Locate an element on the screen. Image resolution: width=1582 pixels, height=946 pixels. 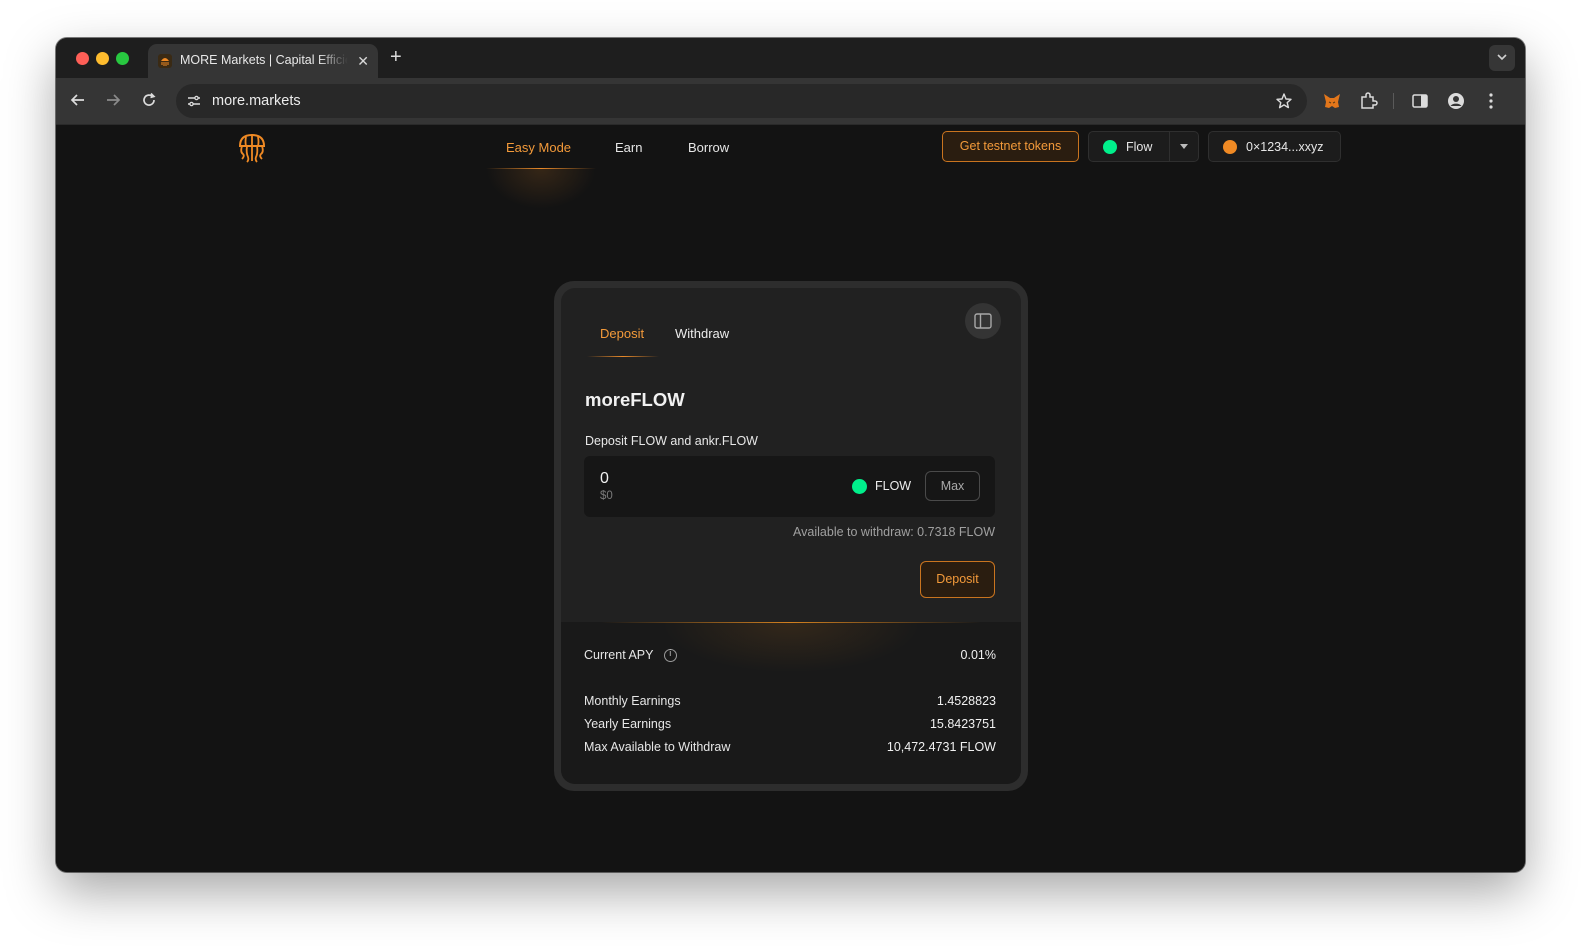
metamask-extension-icon is located at coordinates (1332, 101).